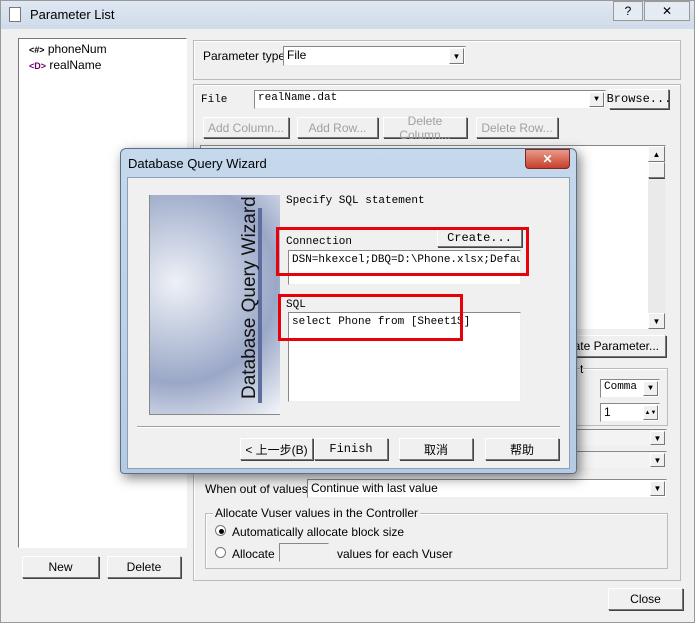 The image size is (695, 623). Describe the element at coordinates (656, 154) in the screenshot. I see `scroll-up-icon: ▲` at that location.